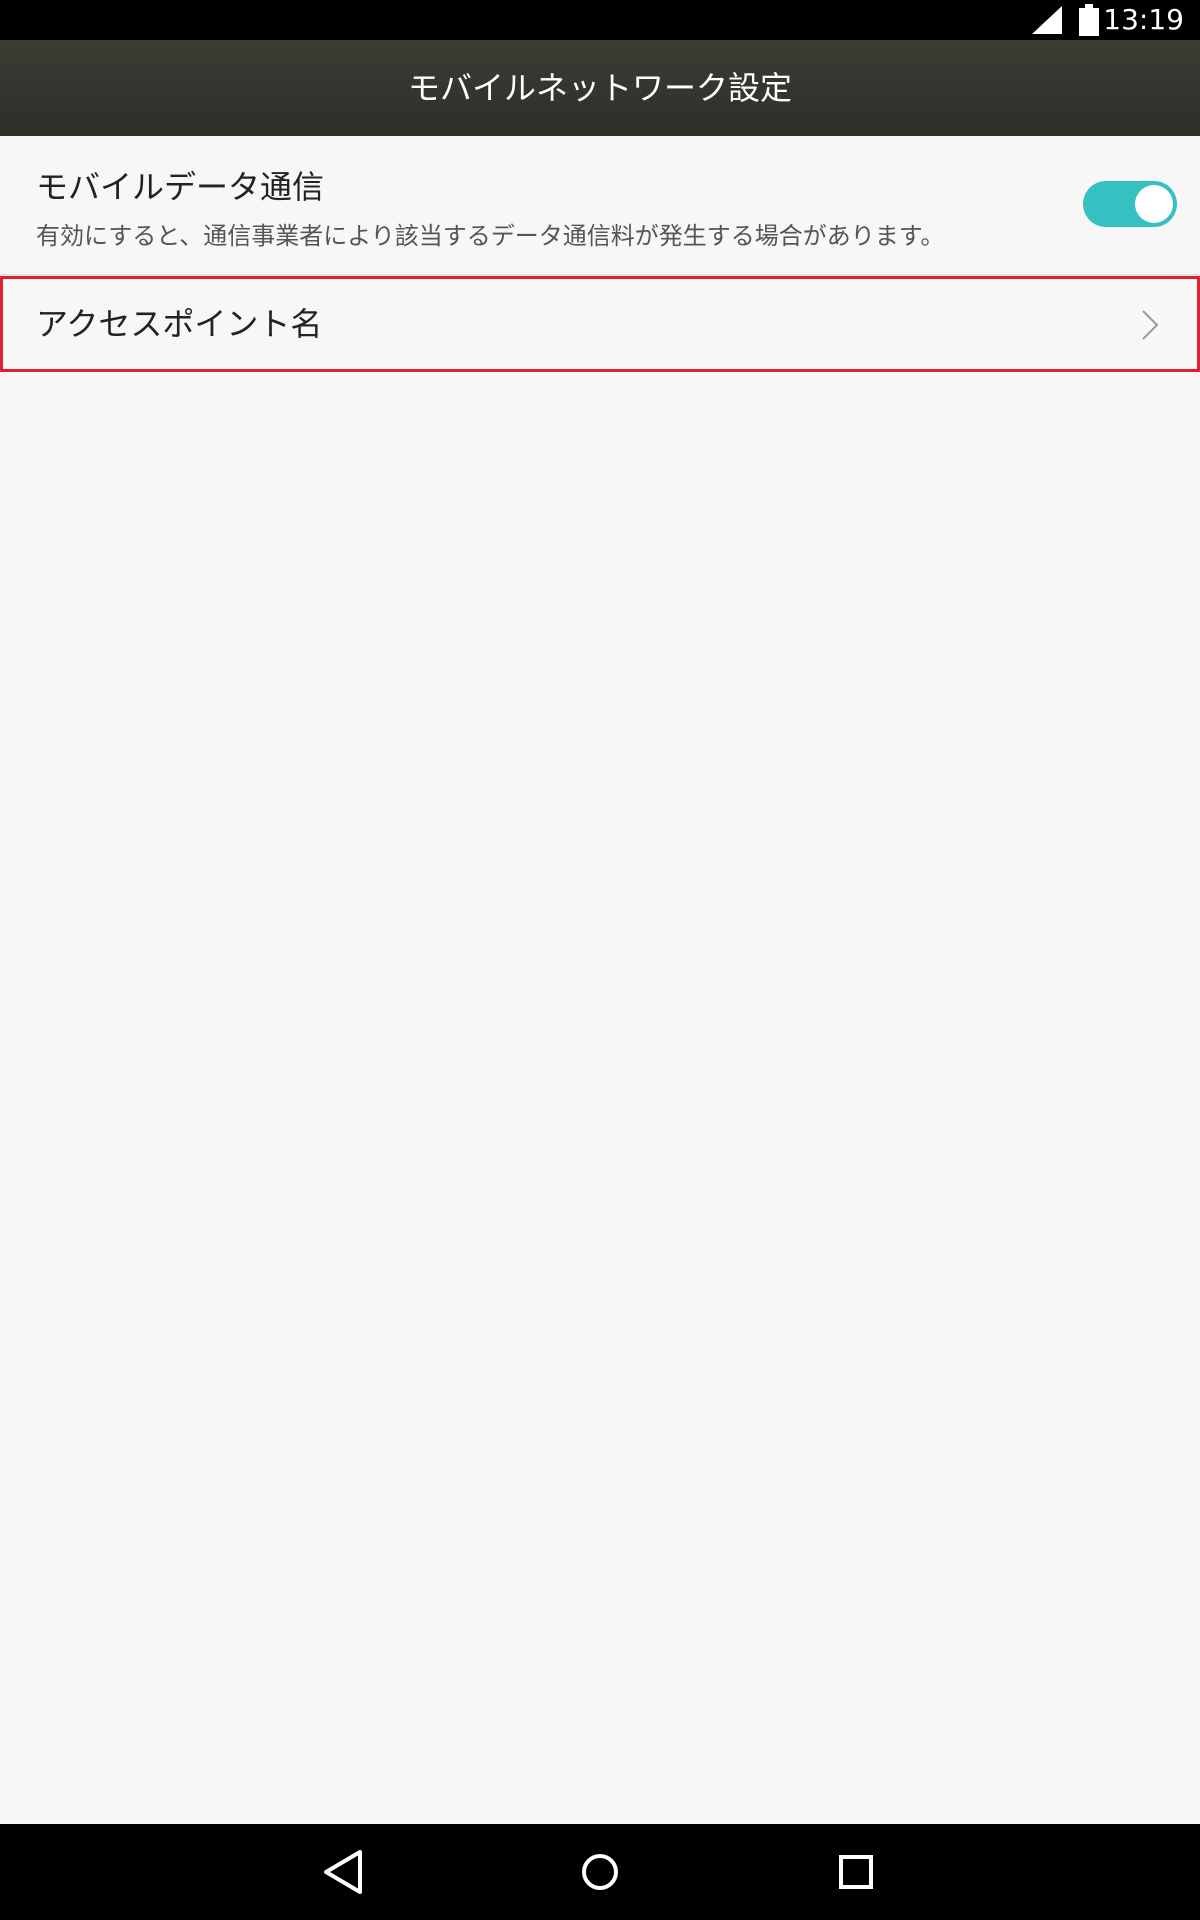 The height and width of the screenshot is (1920, 1200). Describe the element at coordinates (1150, 325) in the screenshot. I see `chevron-right-icon` at that location.